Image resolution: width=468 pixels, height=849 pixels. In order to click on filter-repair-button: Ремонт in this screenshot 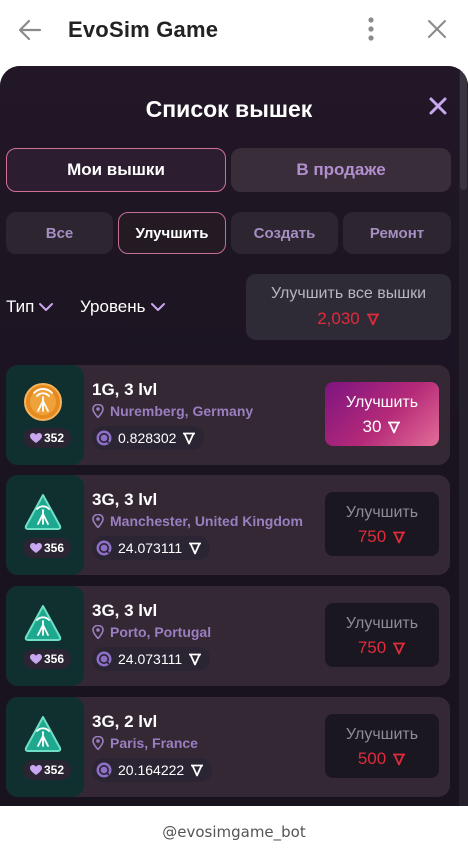, I will do `click(397, 233)`.